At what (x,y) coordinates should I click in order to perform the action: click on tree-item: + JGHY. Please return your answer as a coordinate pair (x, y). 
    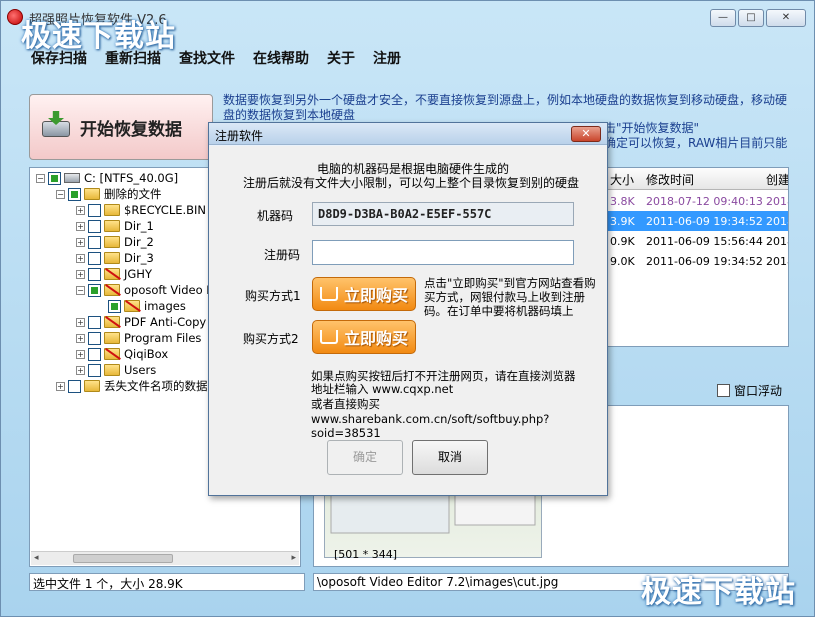
    Looking at the image, I should click on (114, 274).